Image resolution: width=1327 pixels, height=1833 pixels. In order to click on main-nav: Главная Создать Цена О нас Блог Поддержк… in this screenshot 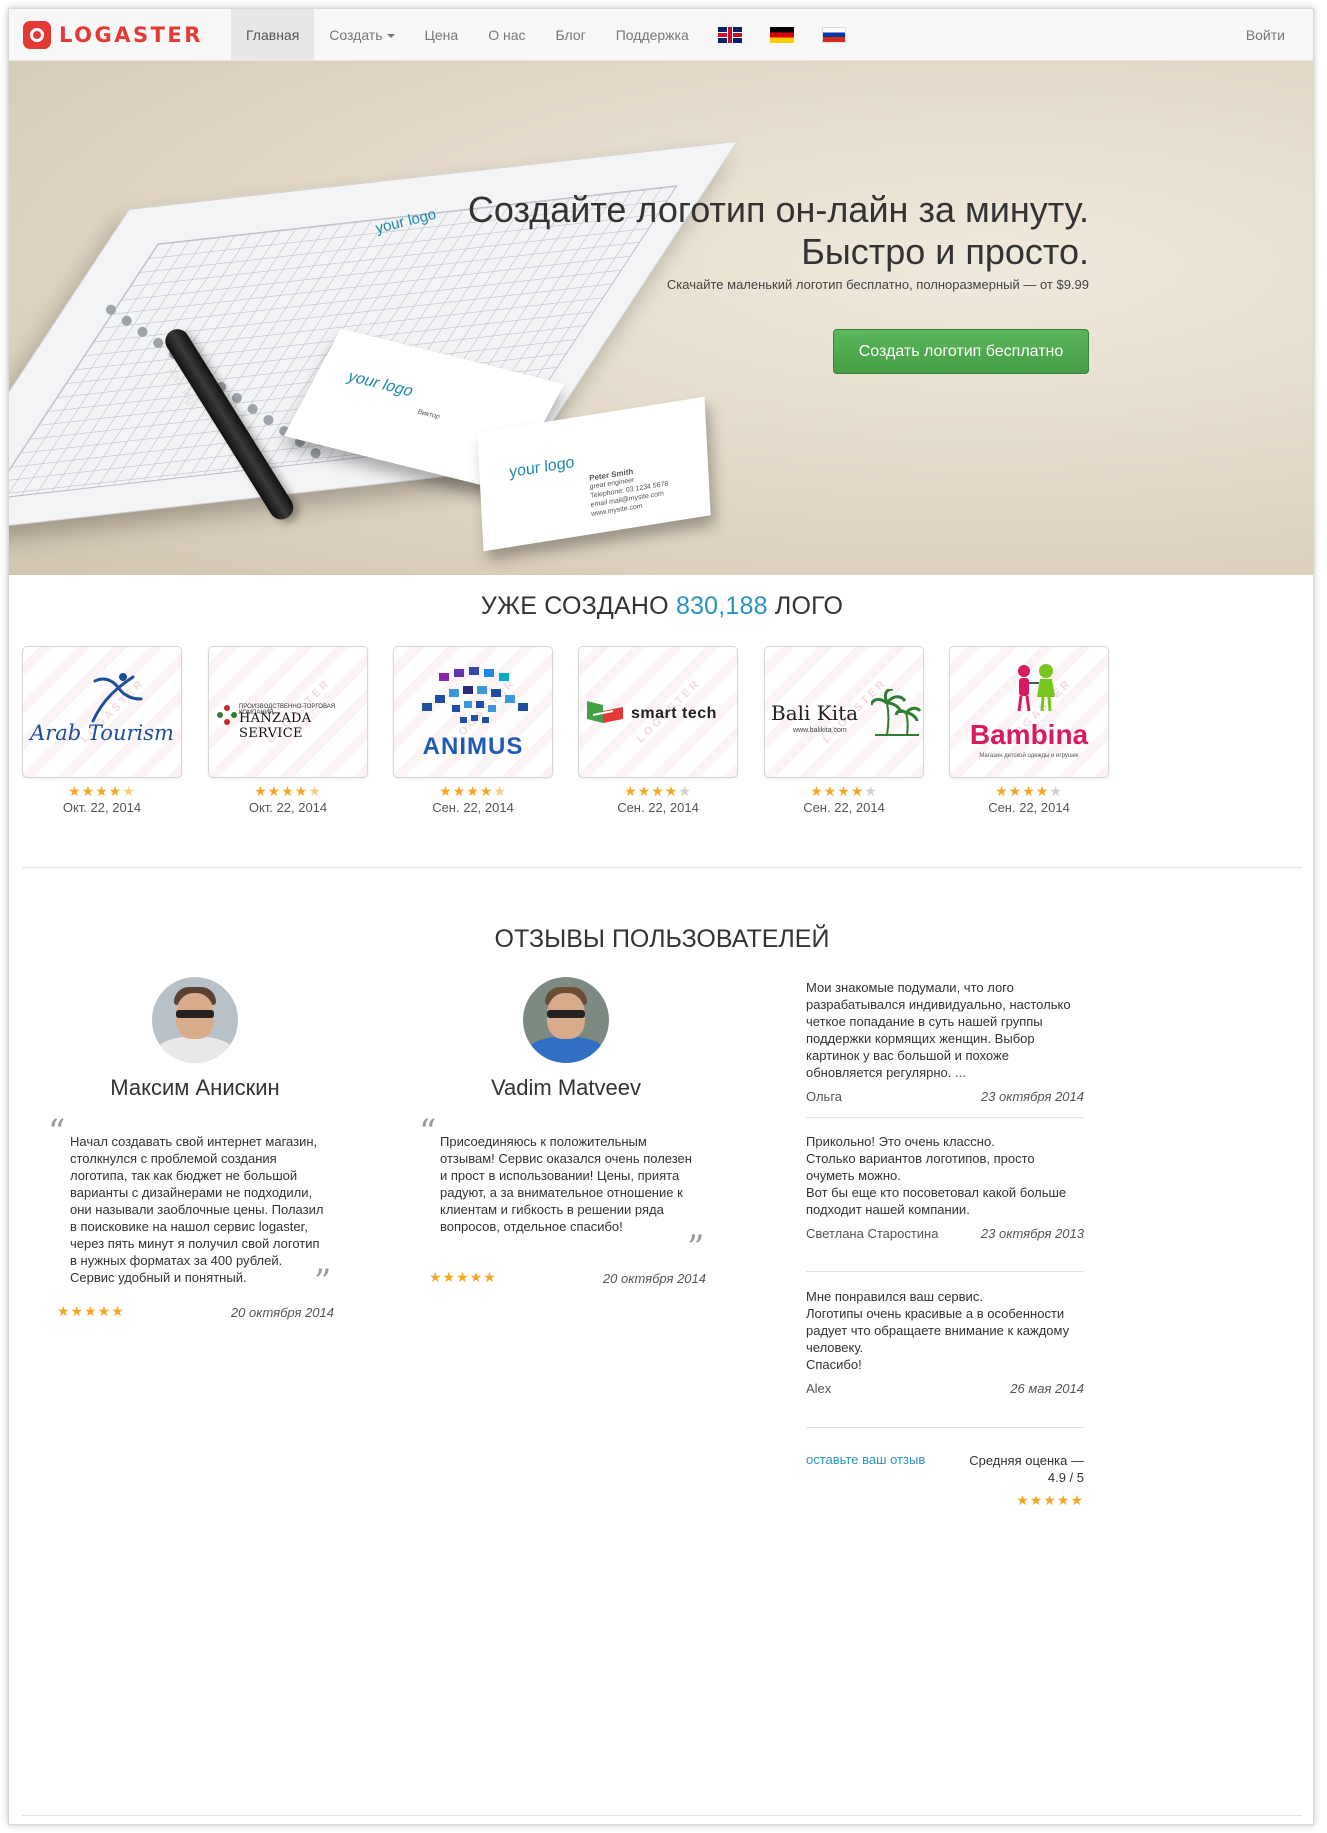, I will do `click(545, 35)`.